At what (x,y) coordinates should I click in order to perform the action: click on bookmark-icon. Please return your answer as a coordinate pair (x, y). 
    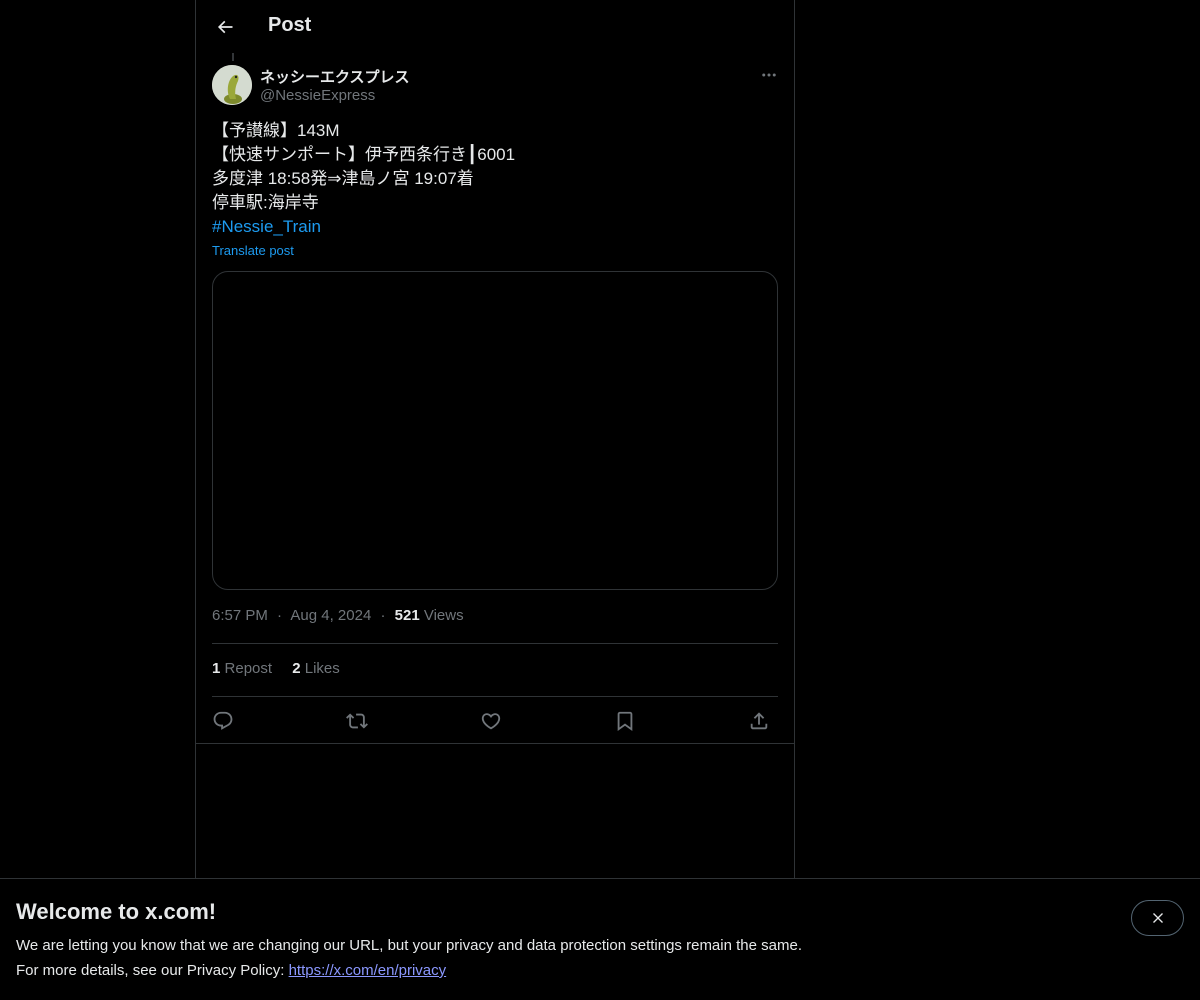
    Looking at the image, I should click on (625, 721).